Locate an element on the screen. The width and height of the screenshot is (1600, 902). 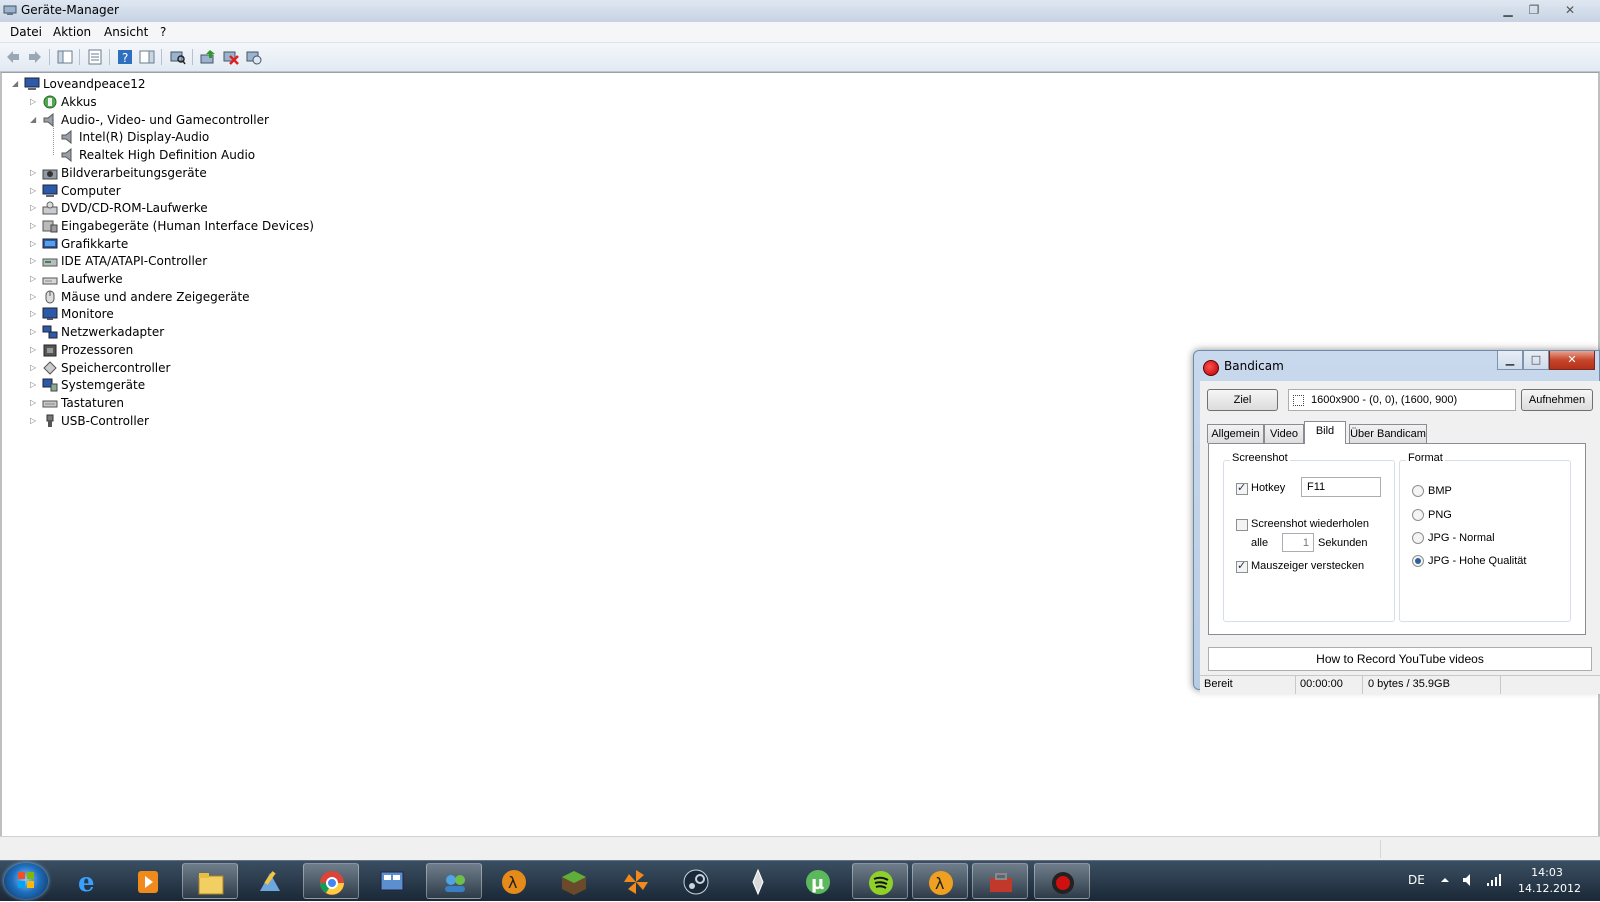
network-icon is located at coordinates (1494, 880).